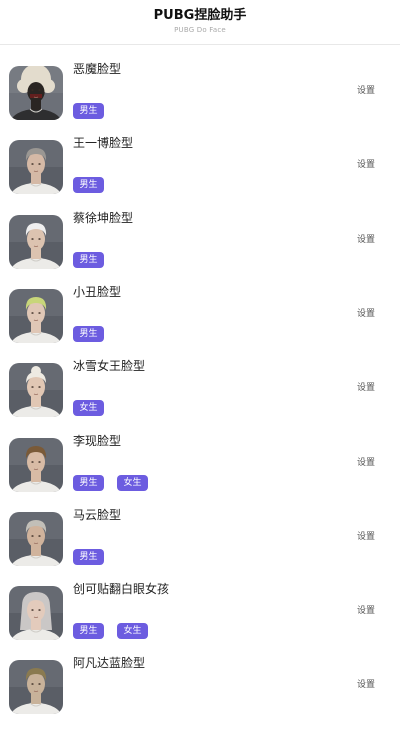 This screenshot has height=734, width=400. Describe the element at coordinates (200, 30) in the screenshot. I see `app-subtitle: PUBG Do Face` at that location.